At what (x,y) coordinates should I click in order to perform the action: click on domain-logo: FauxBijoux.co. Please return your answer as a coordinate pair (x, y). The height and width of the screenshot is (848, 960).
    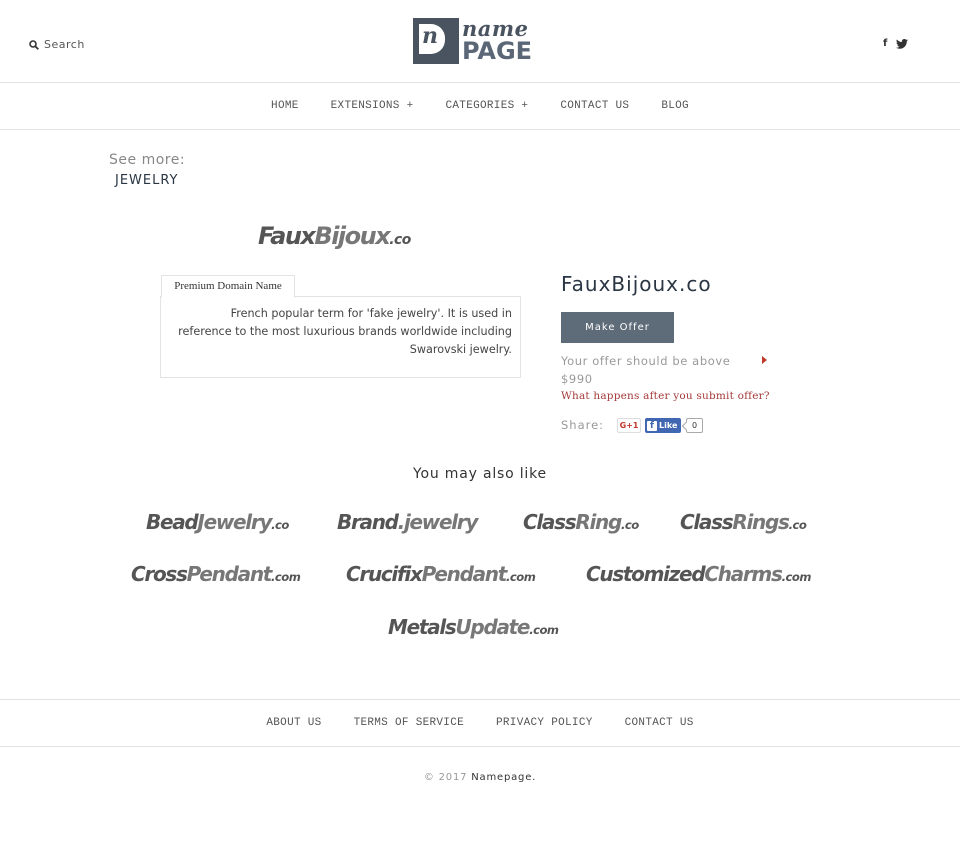
    Looking at the image, I should click on (334, 236).